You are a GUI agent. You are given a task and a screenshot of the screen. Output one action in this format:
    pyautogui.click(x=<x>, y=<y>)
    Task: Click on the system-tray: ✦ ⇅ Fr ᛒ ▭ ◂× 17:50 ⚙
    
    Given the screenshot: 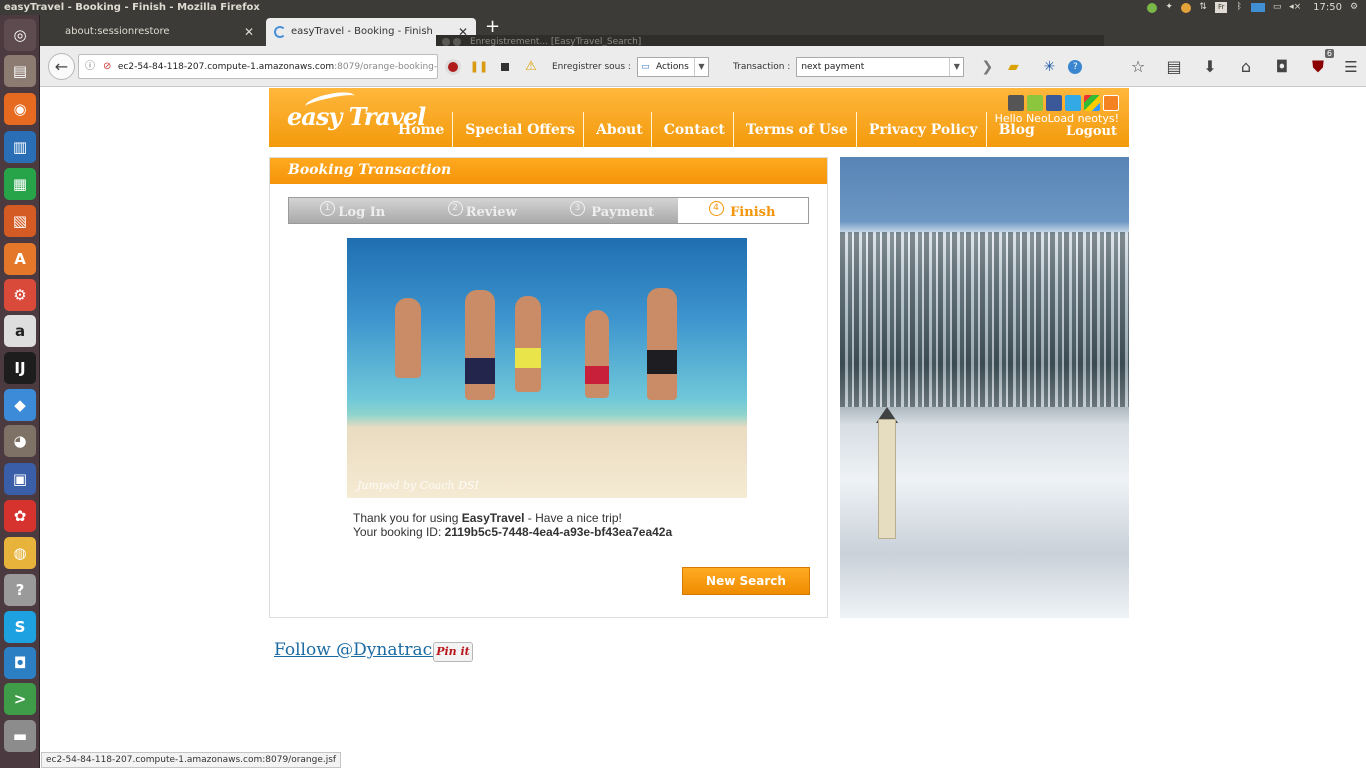 What is the action you would take?
    pyautogui.click(x=1256, y=7)
    